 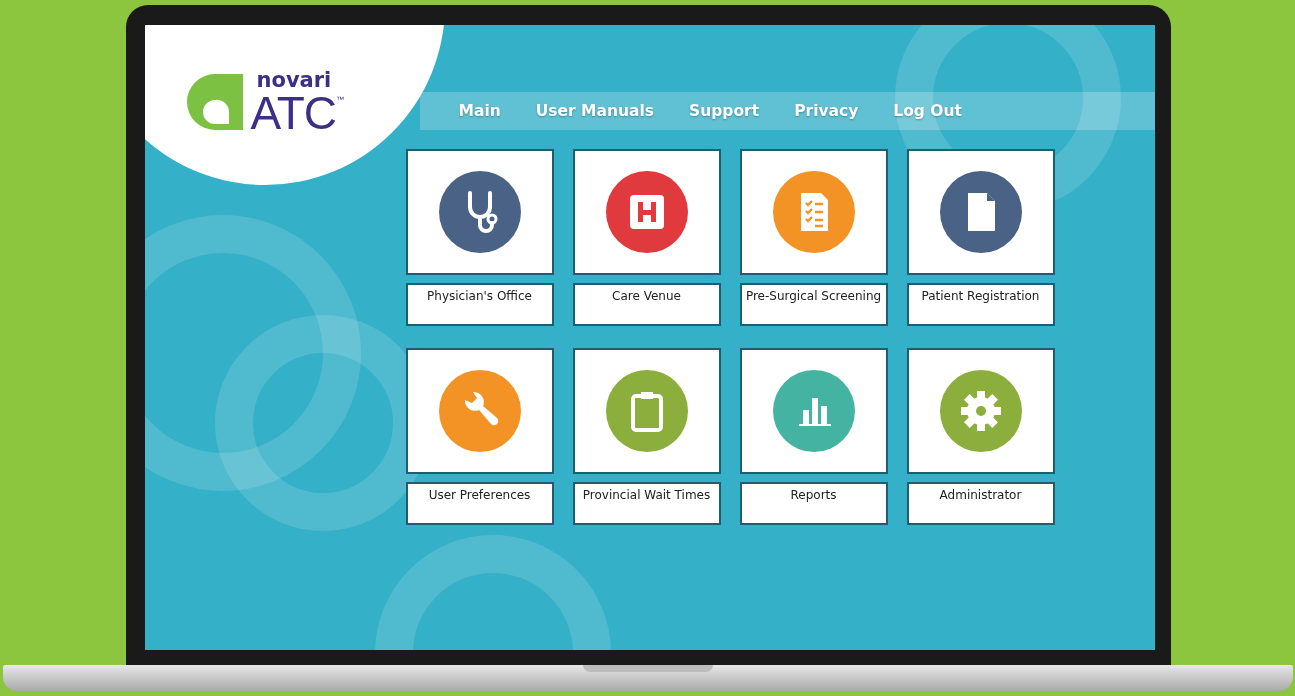 What do you see at coordinates (646, 304) in the screenshot?
I see `tile-label: Care Venue` at bounding box center [646, 304].